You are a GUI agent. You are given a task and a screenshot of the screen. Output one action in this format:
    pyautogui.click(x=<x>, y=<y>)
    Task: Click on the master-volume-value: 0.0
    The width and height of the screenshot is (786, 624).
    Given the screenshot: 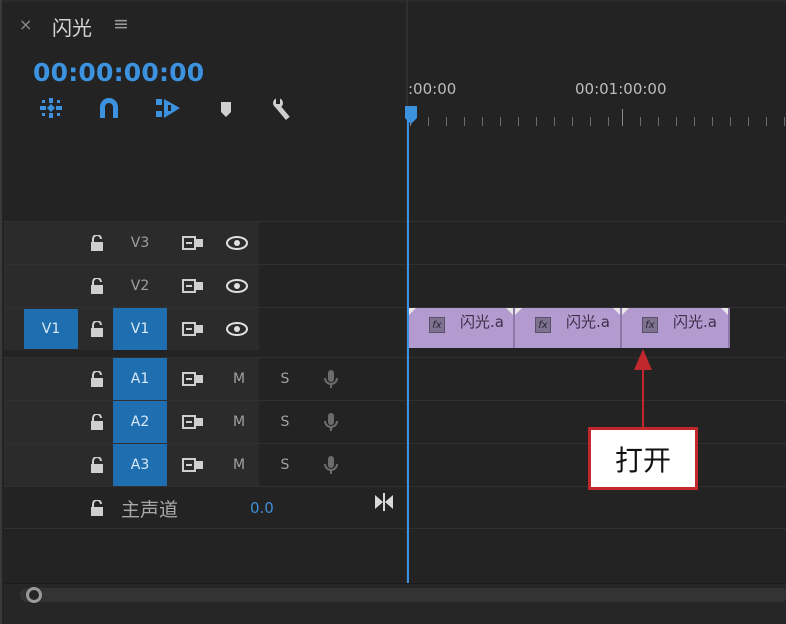 What is the action you would take?
    pyautogui.click(x=262, y=508)
    